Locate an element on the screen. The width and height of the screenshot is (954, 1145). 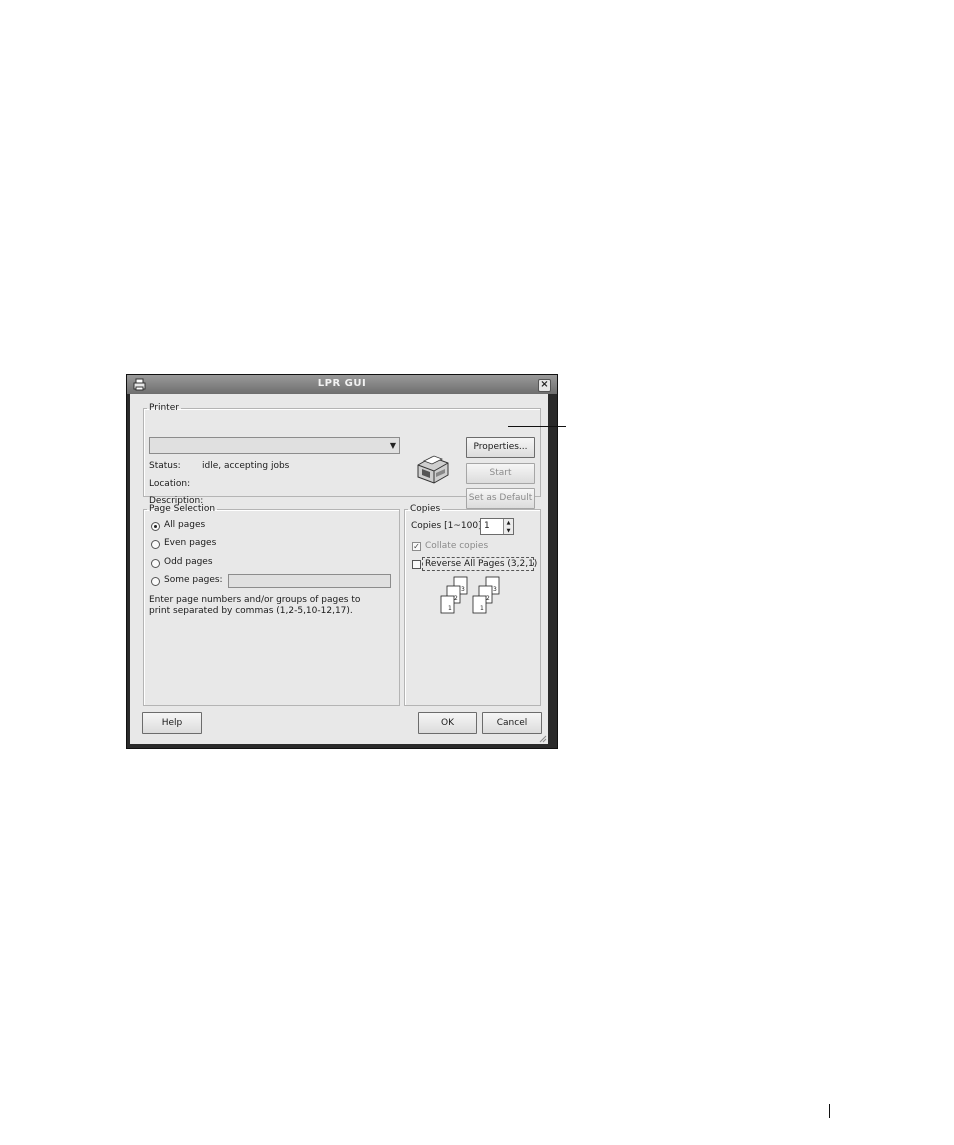
collate-checkbox: ✓ is located at coordinates (416, 546).